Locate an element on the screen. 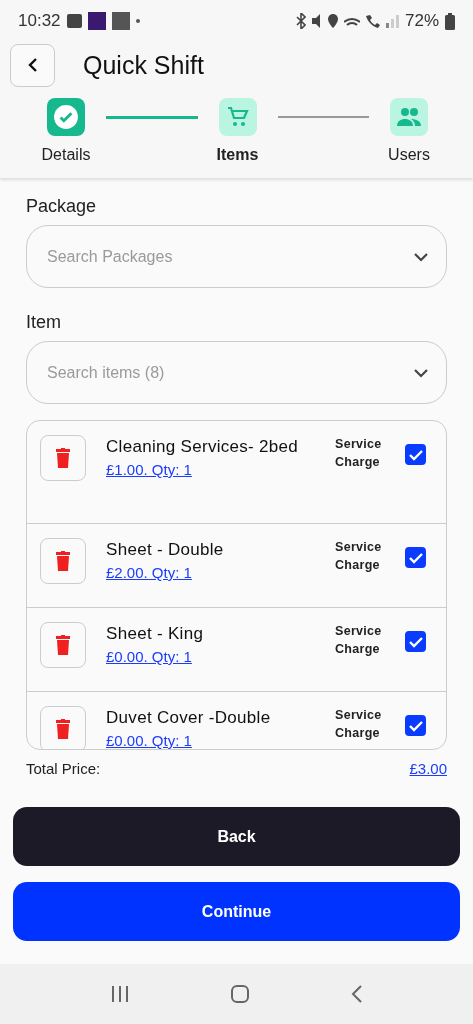  recent-apps-icon is located at coordinates (120, 994).